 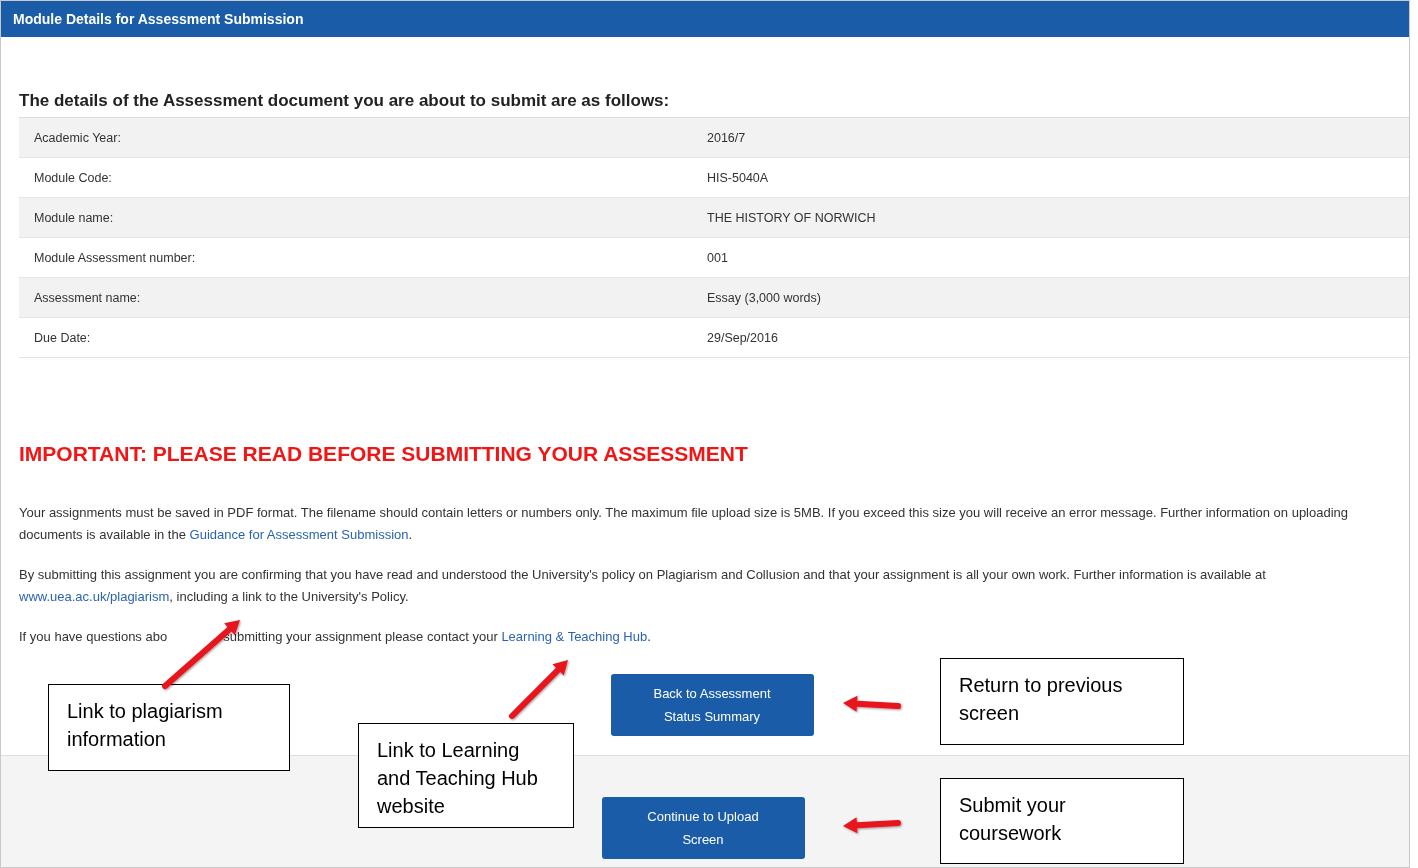 What do you see at coordinates (705, 19) in the screenshot?
I see `panel-header: Module Details for Assessment Submission` at bounding box center [705, 19].